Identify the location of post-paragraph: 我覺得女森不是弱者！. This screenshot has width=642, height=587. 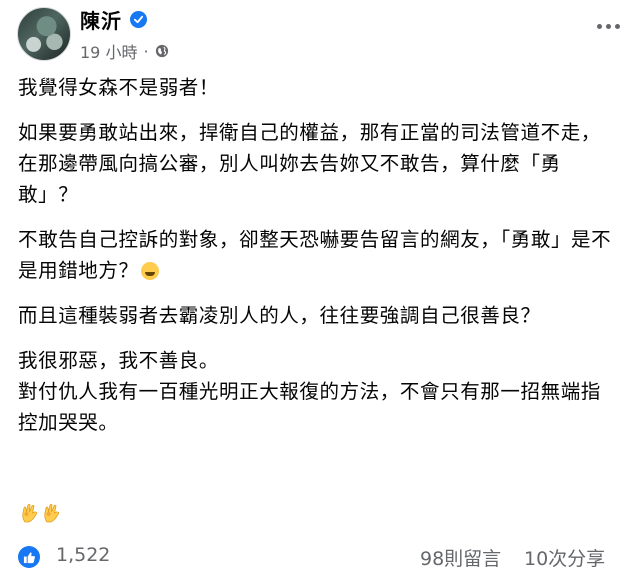
(119, 87).